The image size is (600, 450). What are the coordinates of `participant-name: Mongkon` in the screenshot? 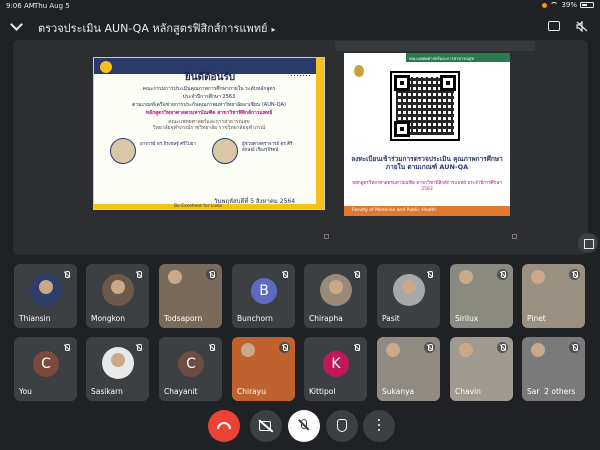 It's located at (108, 318).